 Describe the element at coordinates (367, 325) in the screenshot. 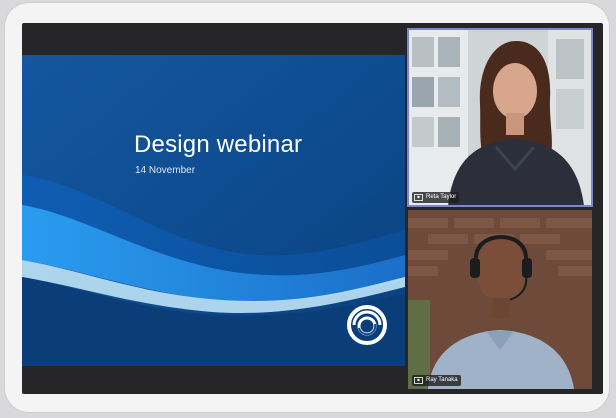

I see `ring-logo-icon` at that location.